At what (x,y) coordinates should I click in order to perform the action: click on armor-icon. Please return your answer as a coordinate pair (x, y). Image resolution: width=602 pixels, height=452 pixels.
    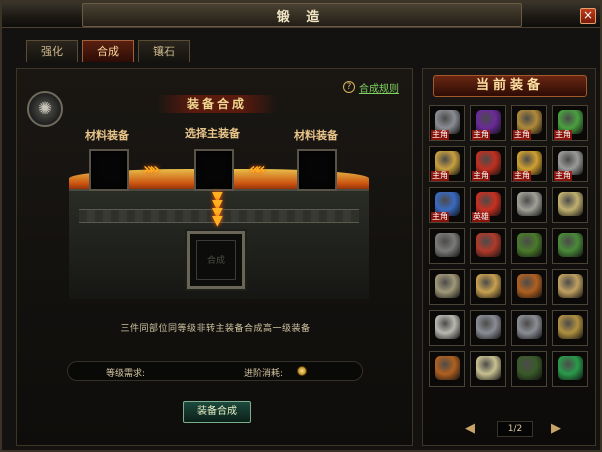
    Looking at the image, I should click on (570, 204).